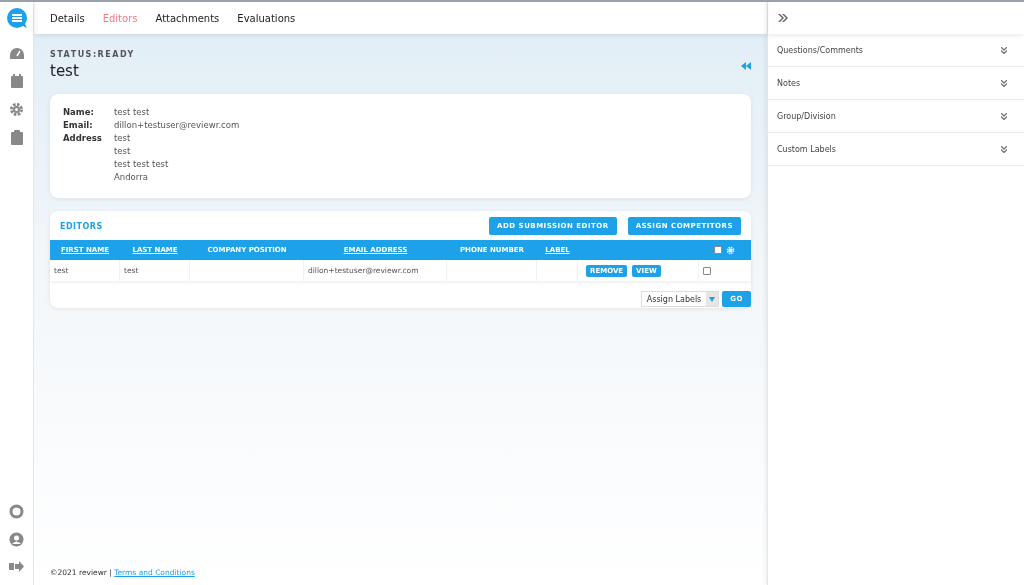 This screenshot has width=1024, height=585. I want to click on accordion-item: Group/Division, so click(896, 116).